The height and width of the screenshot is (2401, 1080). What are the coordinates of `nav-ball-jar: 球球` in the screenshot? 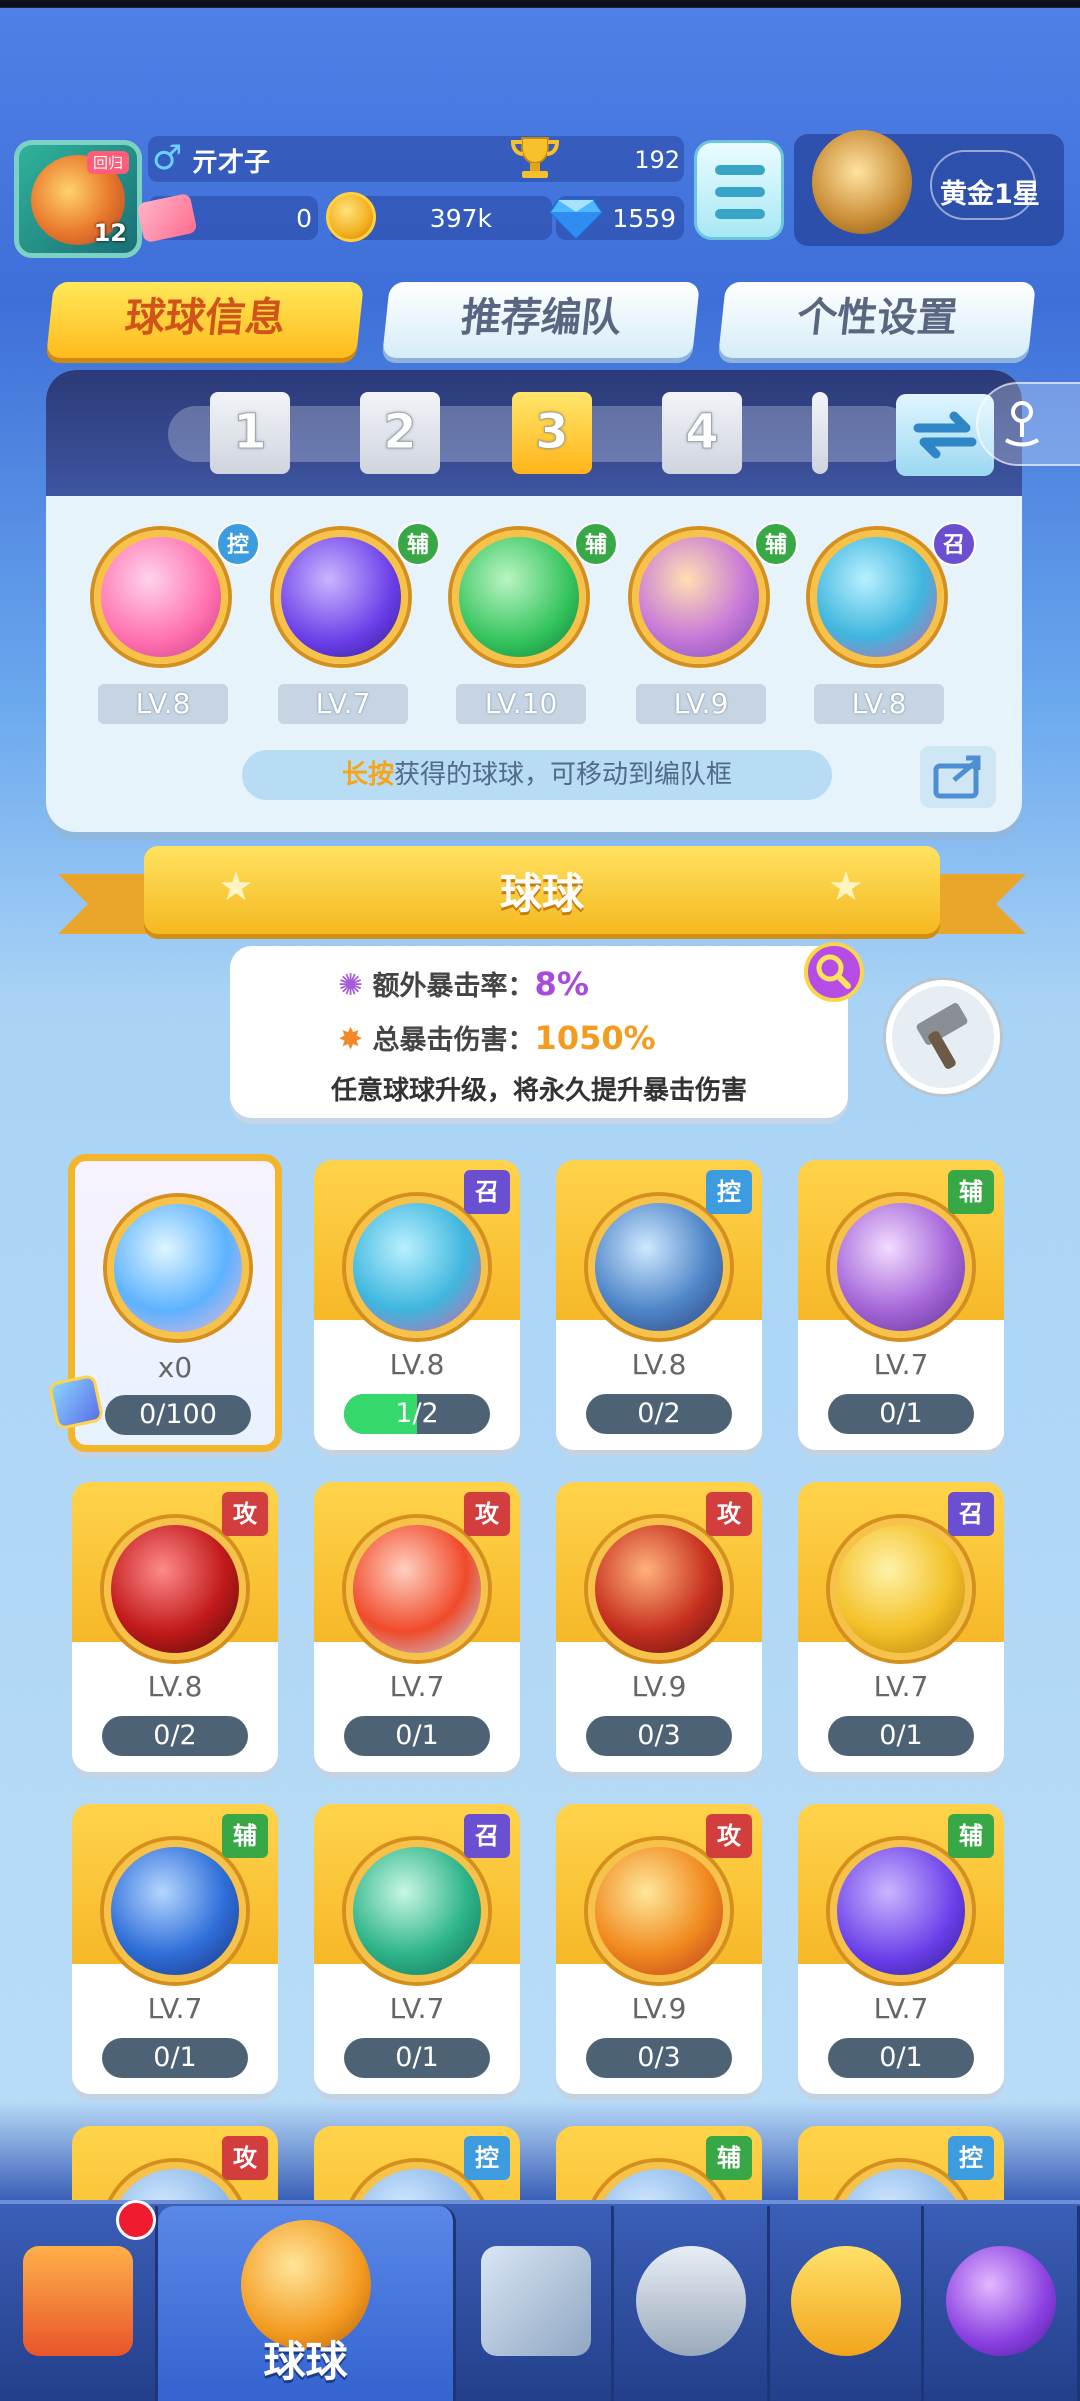 It's located at (307, 2303).